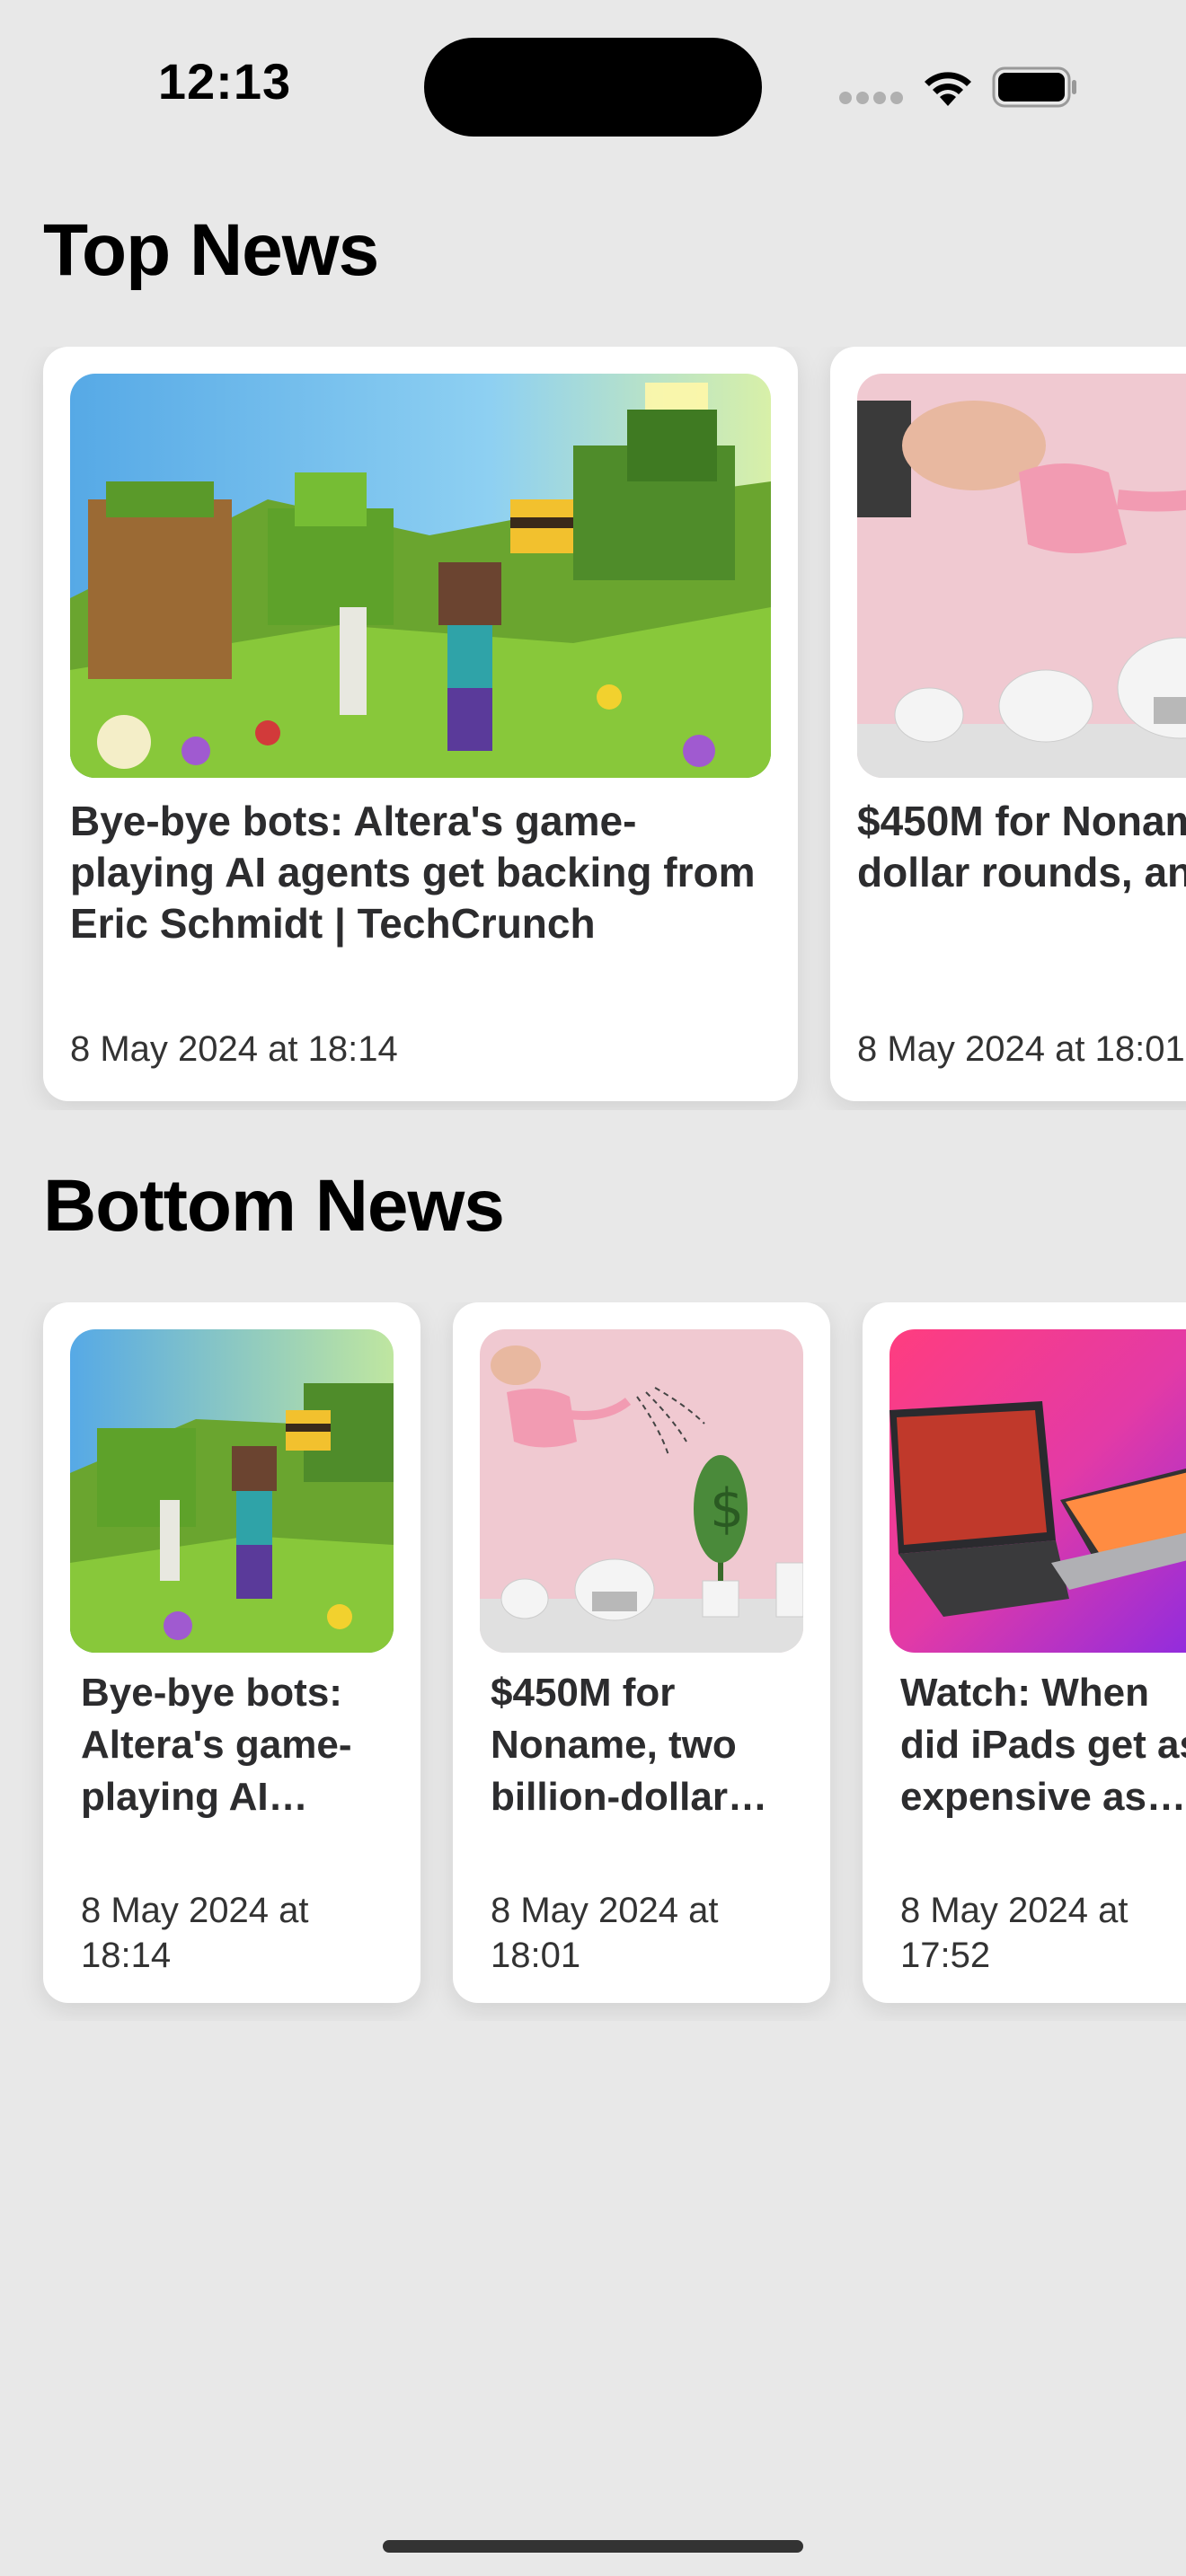 Image resolution: width=1186 pixels, height=2576 pixels. What do you see at coordinates (224, 81) in the screenshot?
I see `status-time: 12:13` at bounding box center [224, 81].